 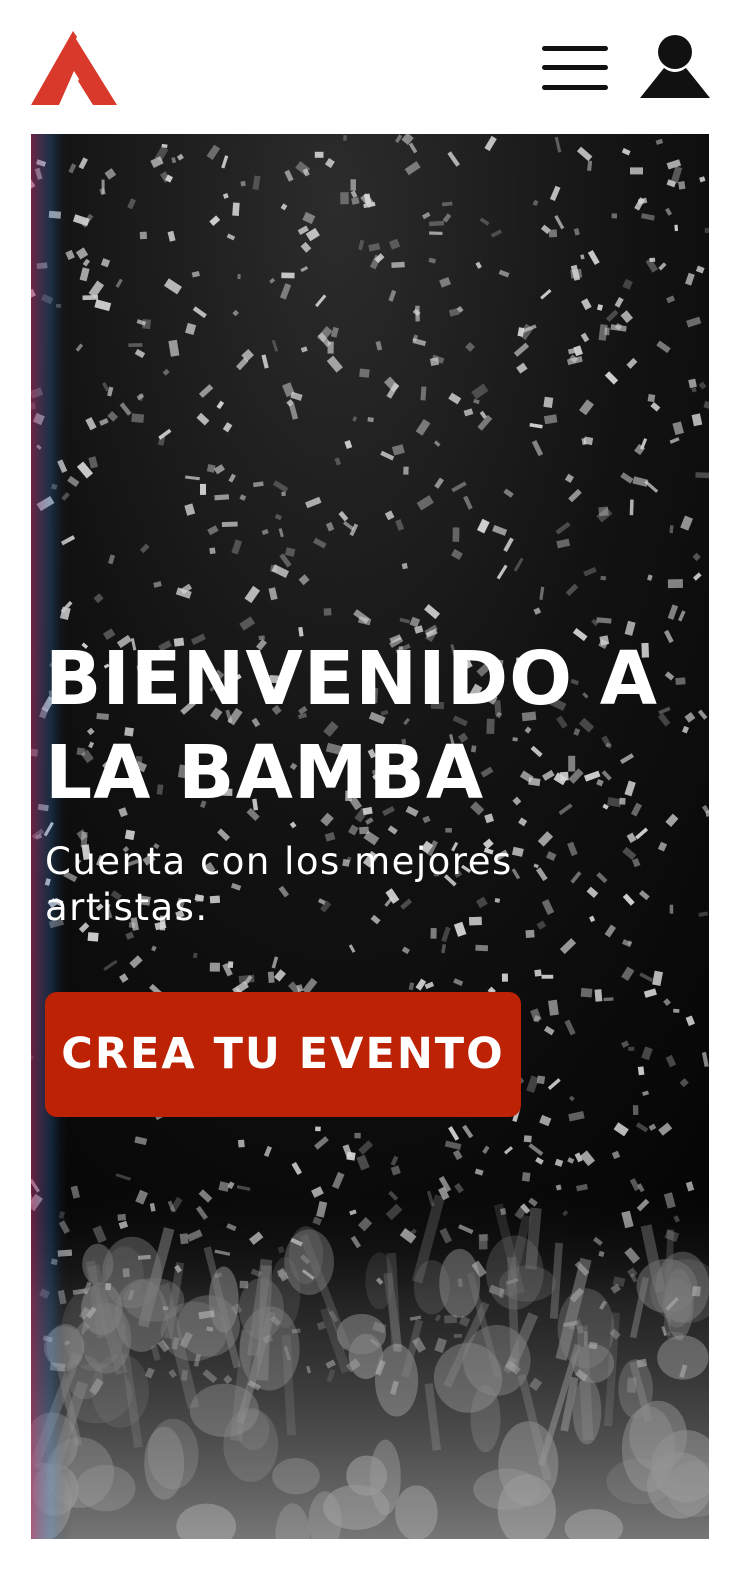 I want to click on hamburger-menu-icon, so click(x=575, y=68).